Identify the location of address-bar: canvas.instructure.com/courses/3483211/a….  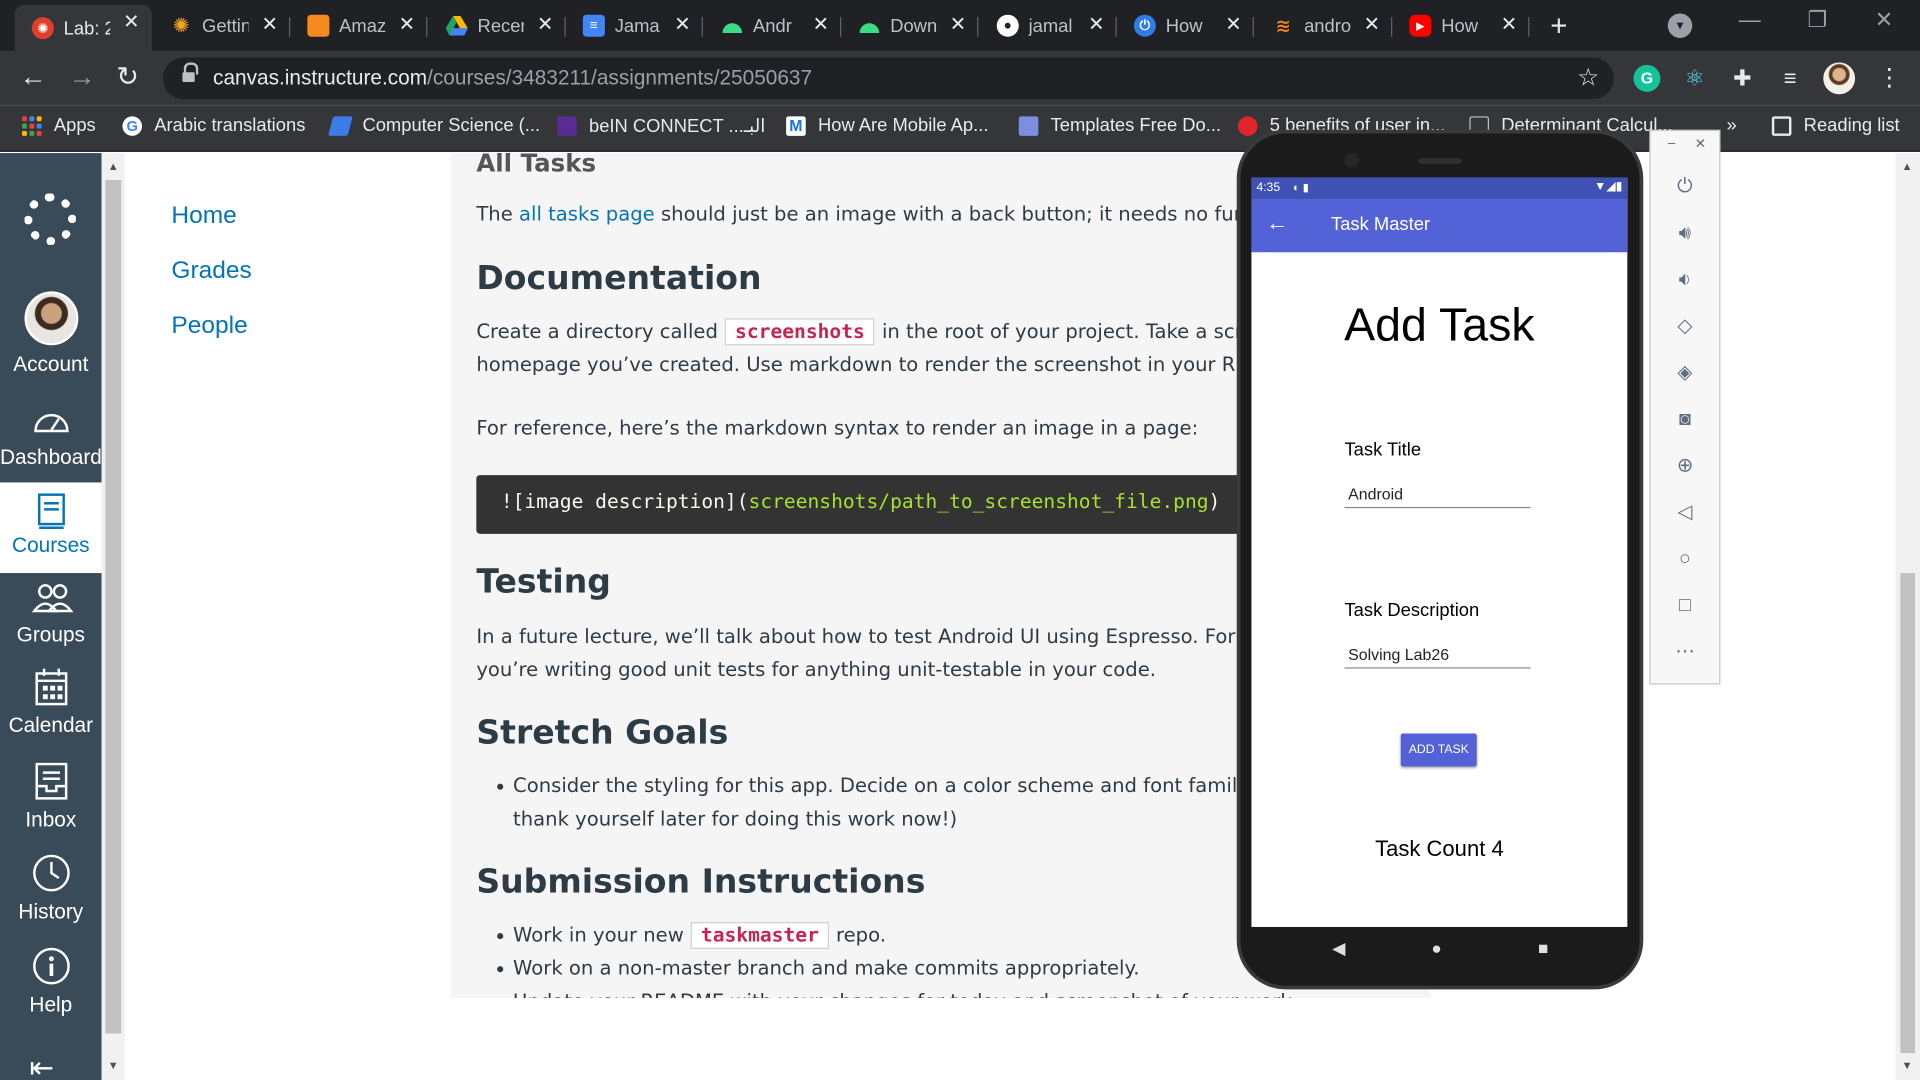
(888, 78).